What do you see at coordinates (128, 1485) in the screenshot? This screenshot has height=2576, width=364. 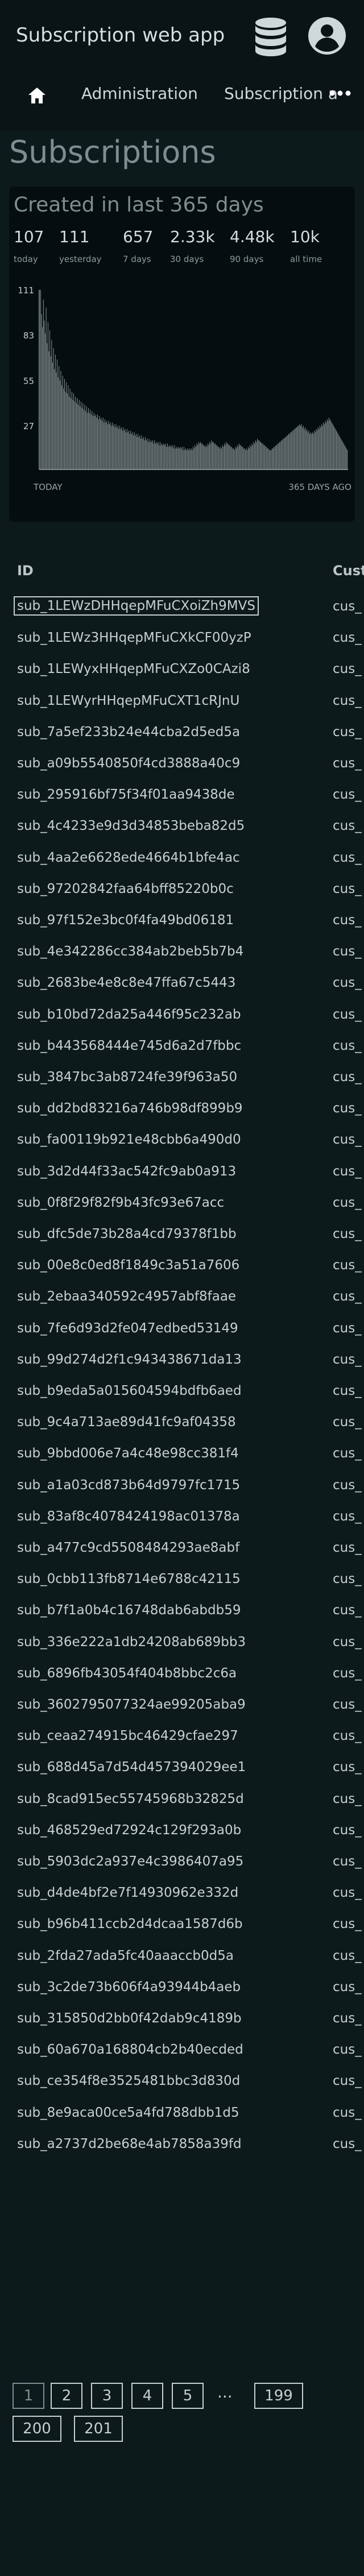 I see `subscription-id-link: sub_a1a03cd873b64d9797fc1715` at bounding box center [128, 1485].